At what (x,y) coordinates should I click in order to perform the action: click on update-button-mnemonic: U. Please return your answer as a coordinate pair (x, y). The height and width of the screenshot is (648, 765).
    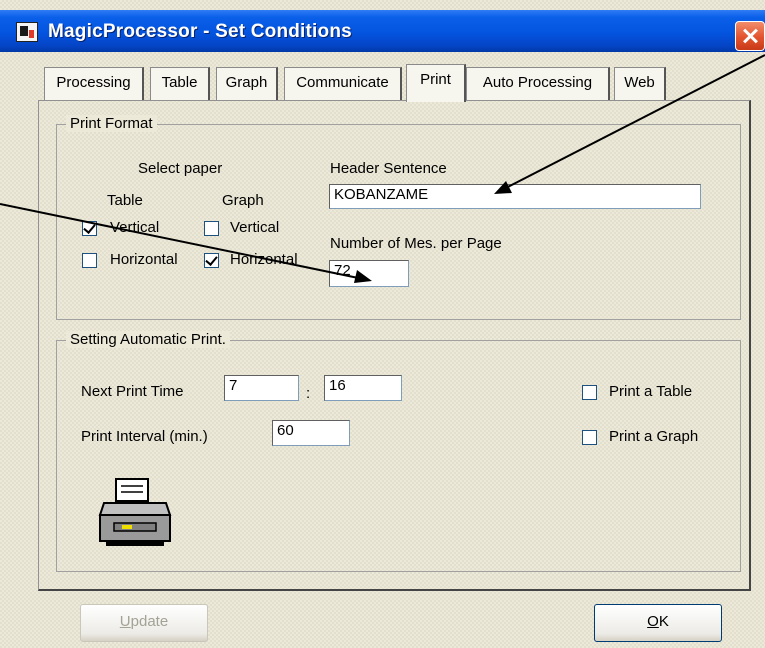
    Looking at the image, I should click on (125, 621).